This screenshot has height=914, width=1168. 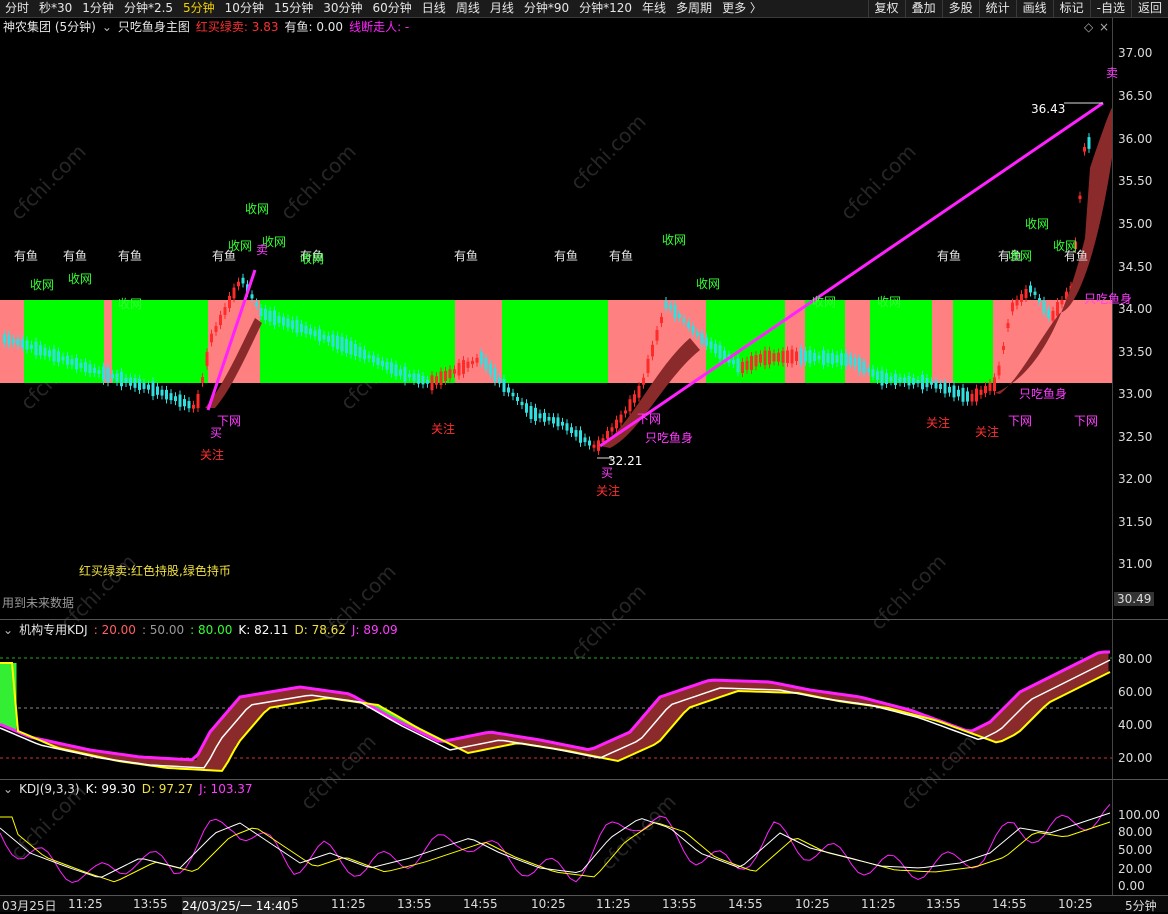 What do you see at coordinates (17, 8) in the screenshot?
I see `tab-timeshare: 分时` at bounding box center [17, 8].